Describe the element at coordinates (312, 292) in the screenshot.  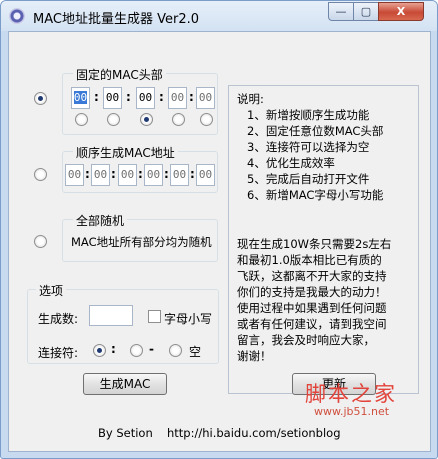
I see `info-paragraph-line: 你们的支持是我最大的动力！` at that location.